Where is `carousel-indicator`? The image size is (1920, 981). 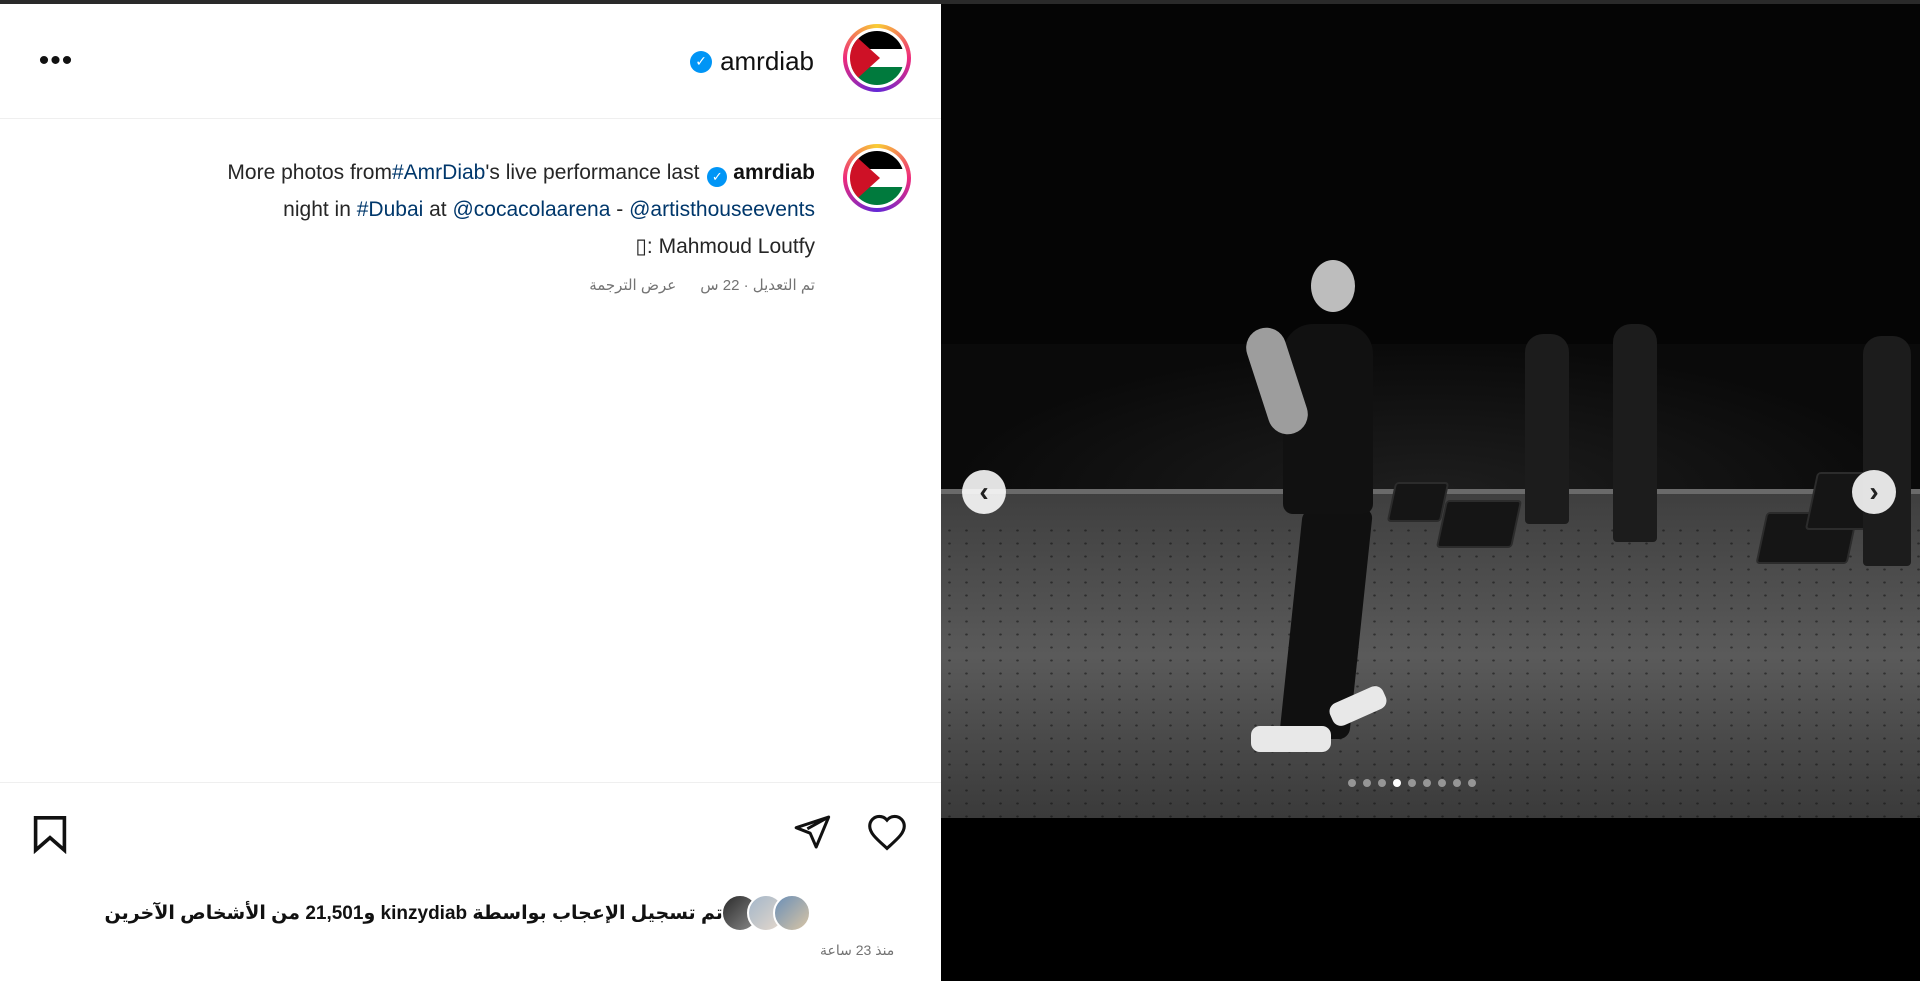
carousel-indicator is located at coordinates (1412, 783).